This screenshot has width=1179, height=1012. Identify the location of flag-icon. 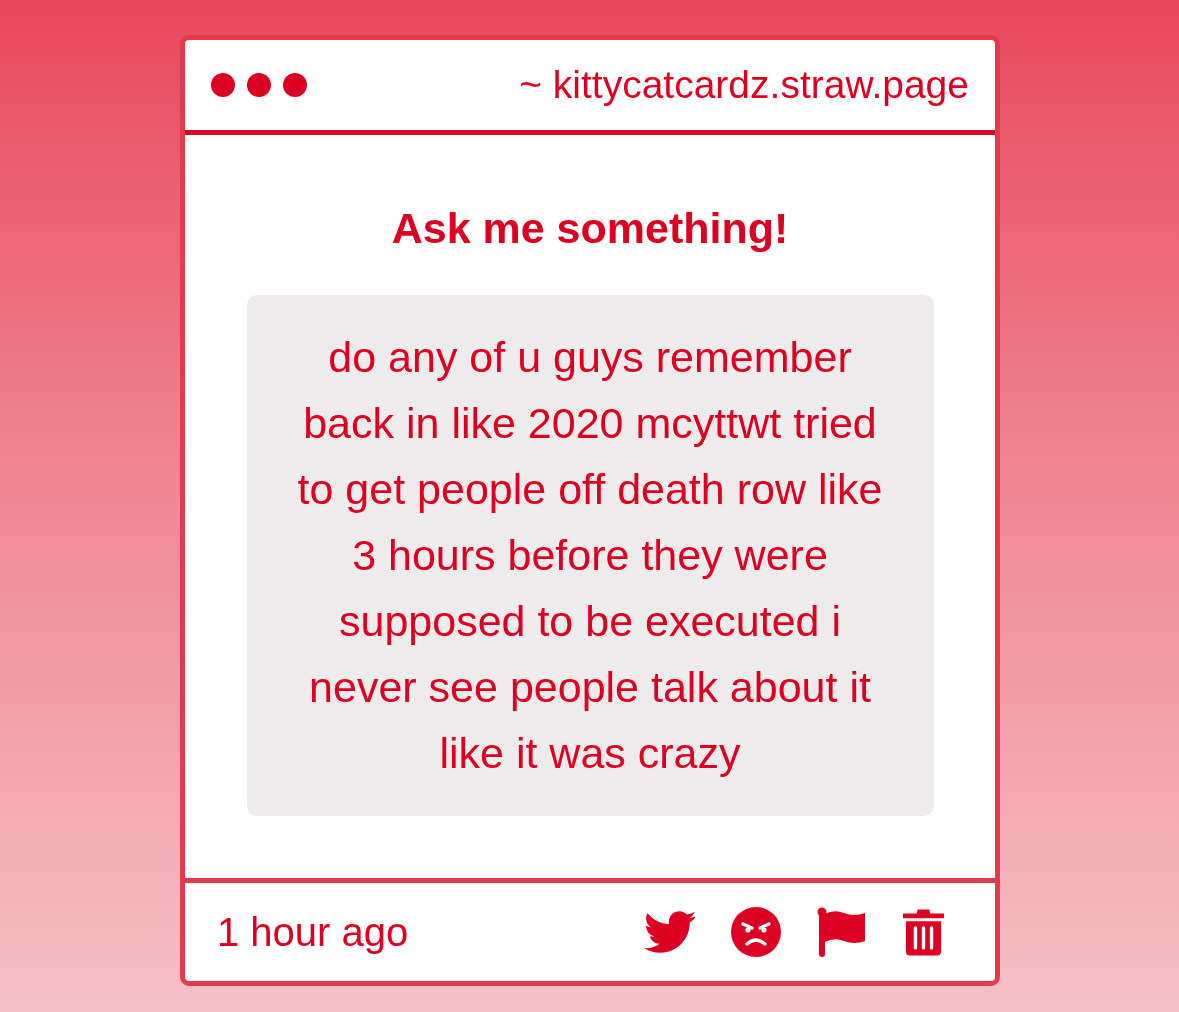
(842, 932).